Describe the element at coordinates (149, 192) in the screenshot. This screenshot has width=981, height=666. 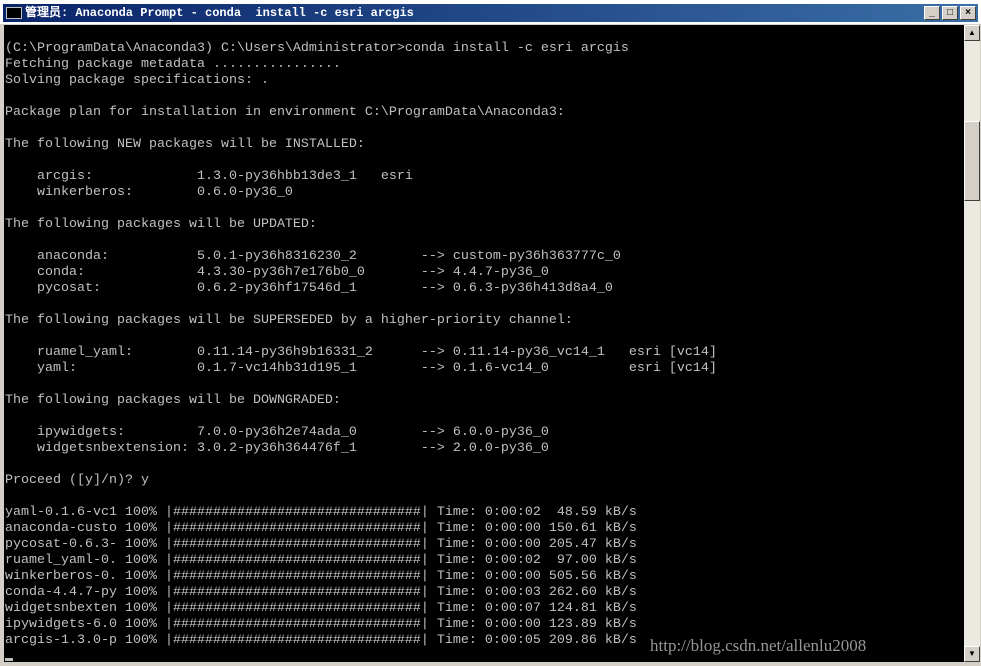
I see `console-line: winkerberos: 0.6.0-py36_0` at that location.